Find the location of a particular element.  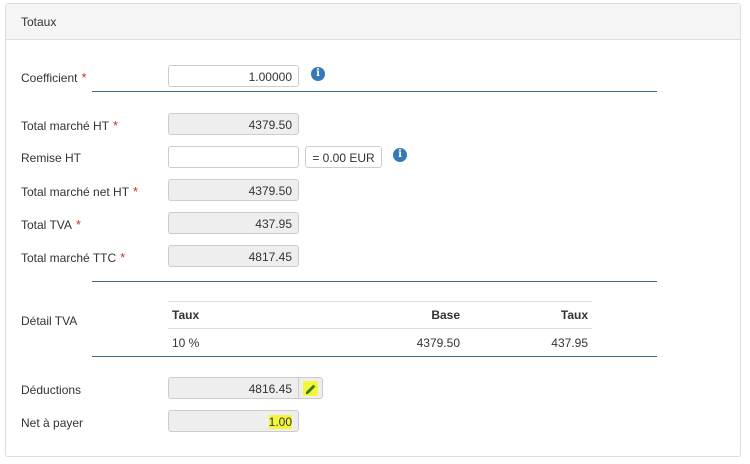

detail-tva-table: Taux Base Taux 10 % 4379.50 437.95 is located at coordinates (380, 328).